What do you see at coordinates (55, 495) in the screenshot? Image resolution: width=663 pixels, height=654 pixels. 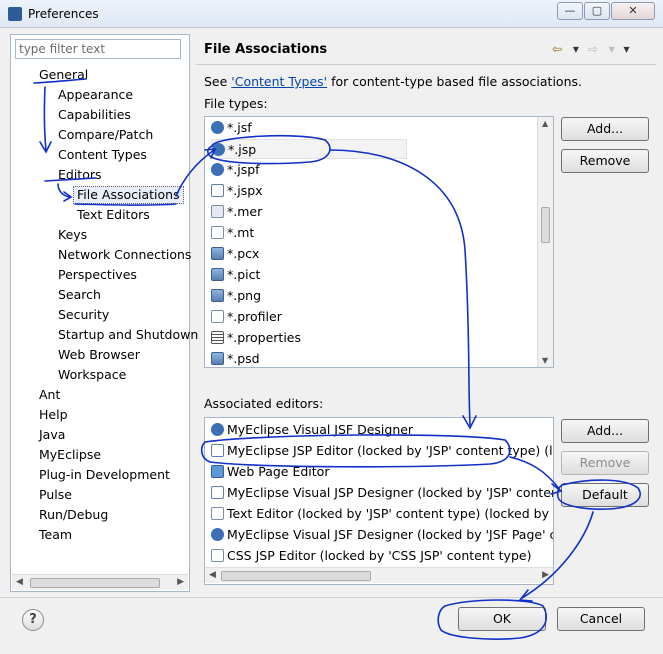 I see `tree-item-pulse: Pulse` at bounding box center [55, 495].